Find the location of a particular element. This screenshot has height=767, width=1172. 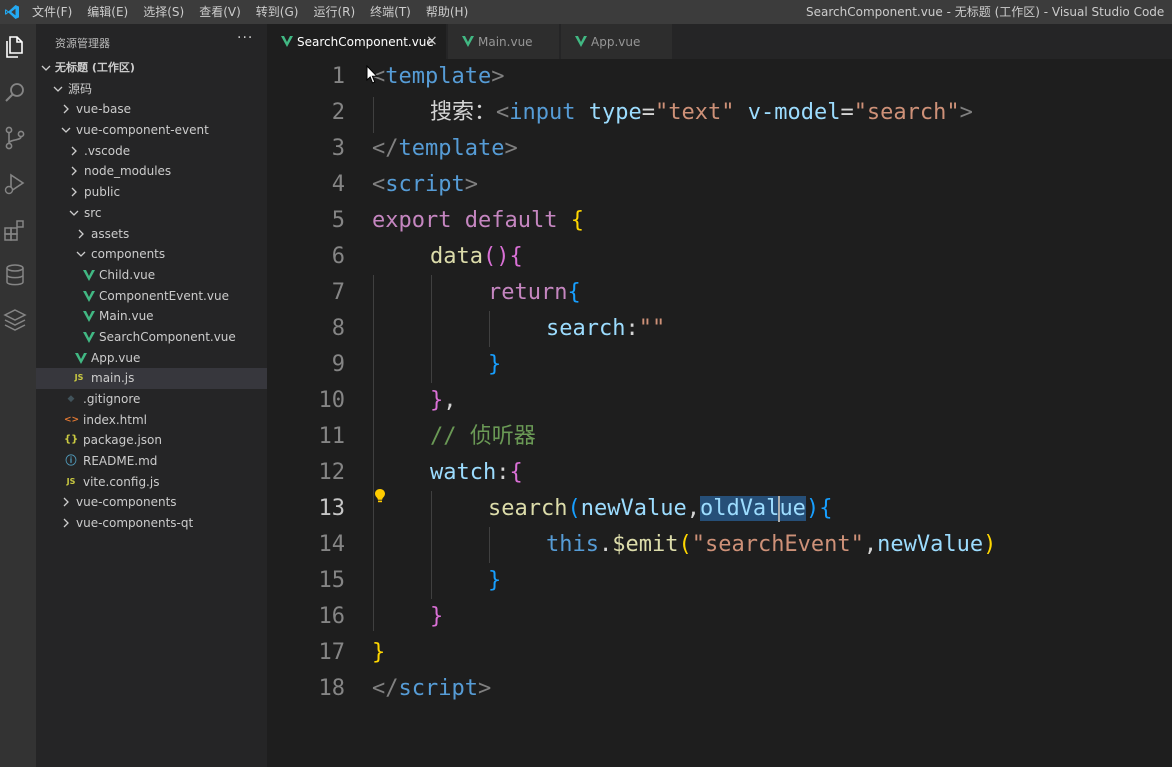

close-icon: × is located at coordinates (432, 41).